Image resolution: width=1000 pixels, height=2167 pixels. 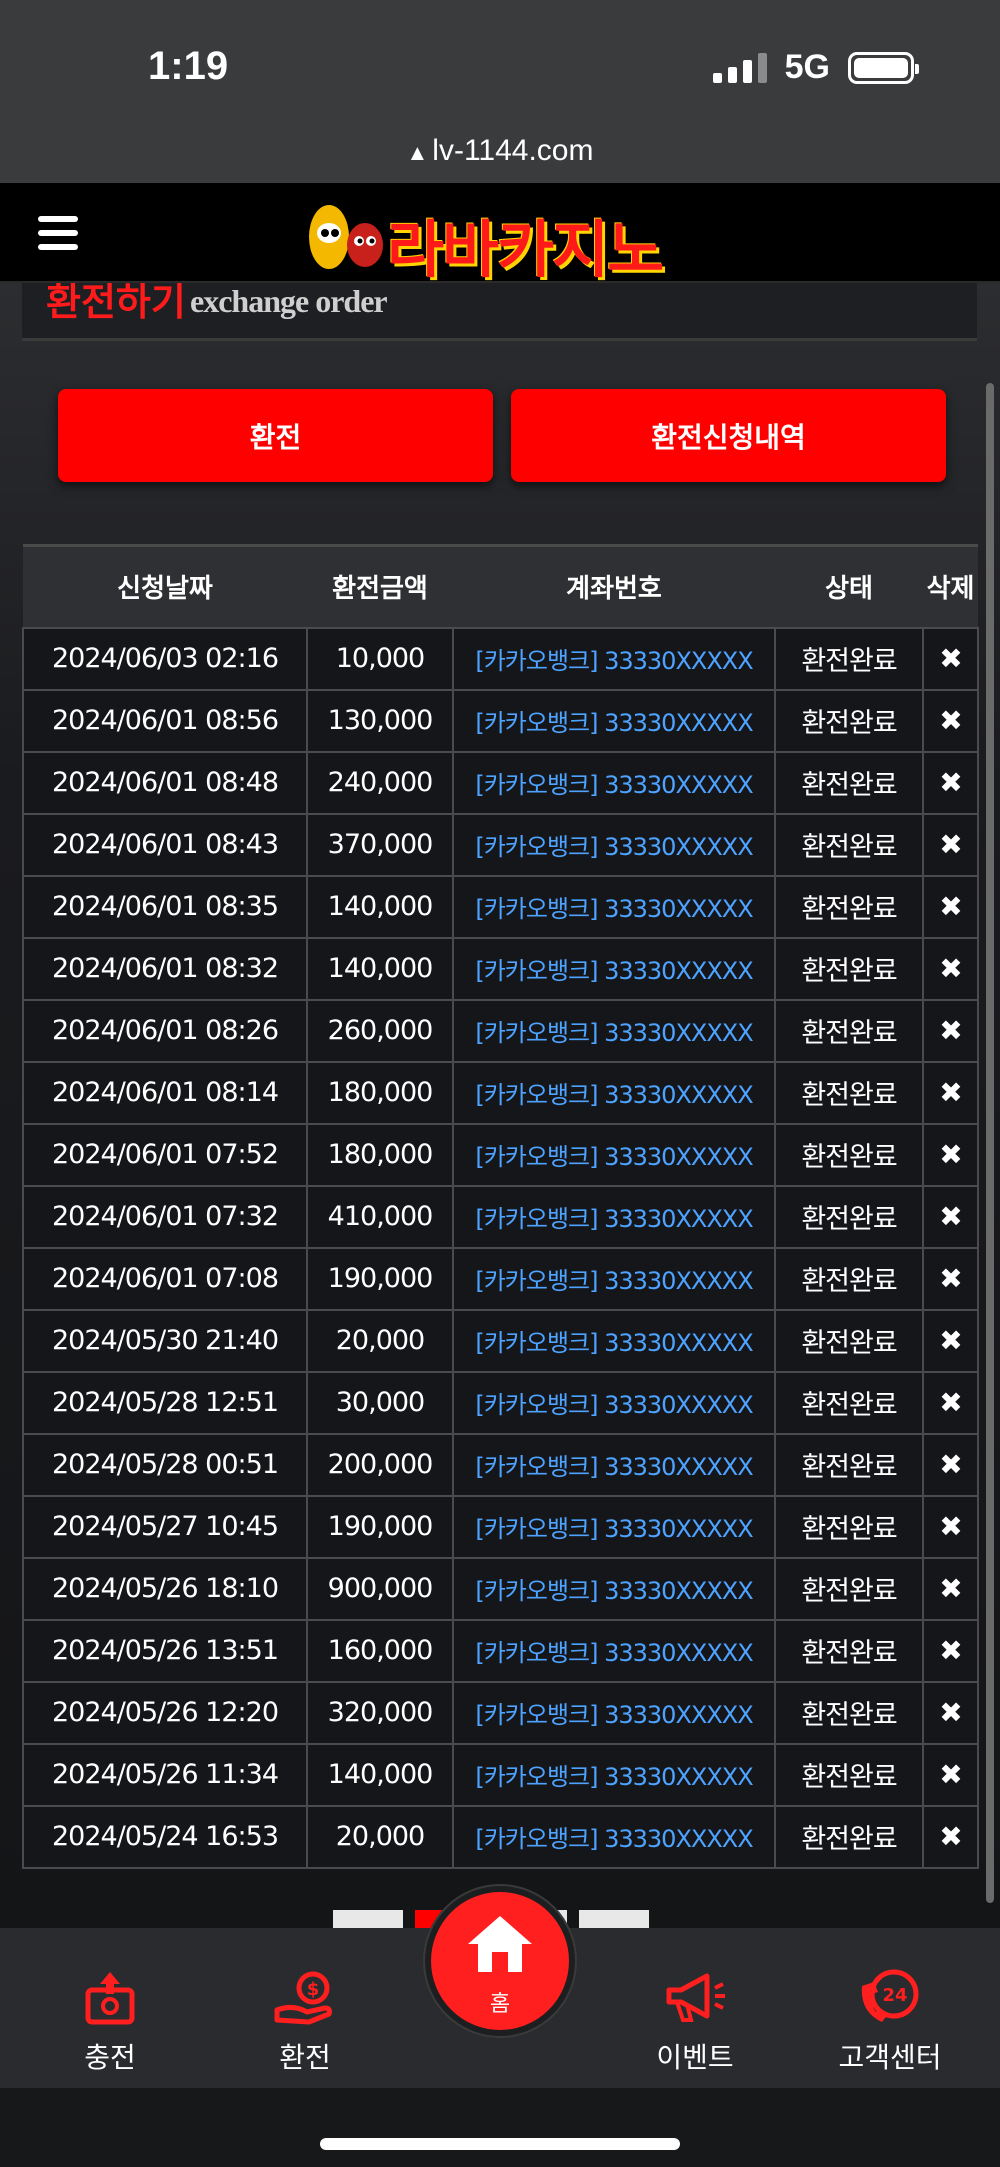 What do you see at coordinates (890, 2057) in the screenshot?
I see `nav-support-label: 고객센터` at bounding box center [890, 2057].